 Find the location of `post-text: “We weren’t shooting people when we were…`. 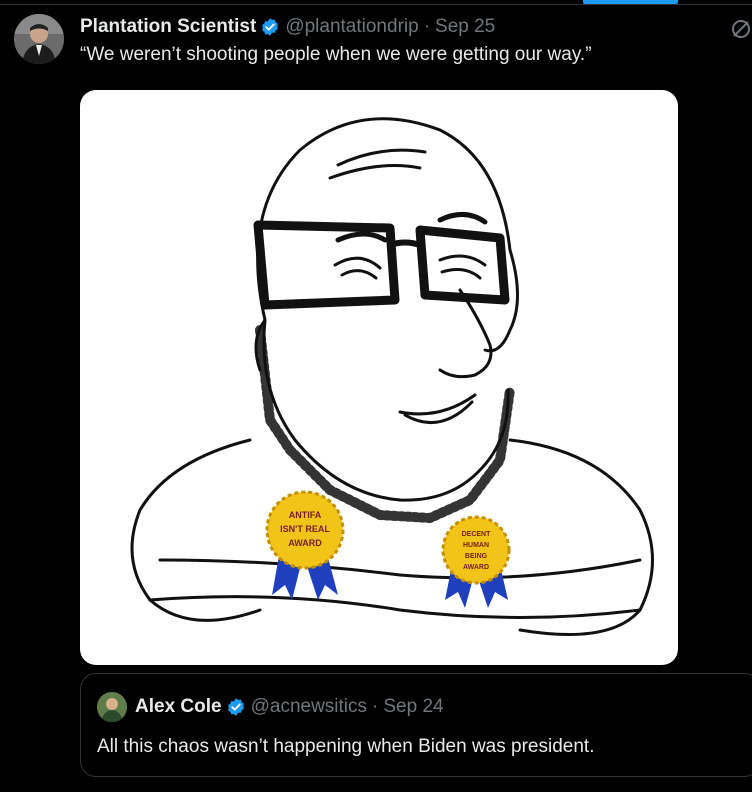

post-text: “We weren’t shooting people when we were… is located at coordinates (336, 54).